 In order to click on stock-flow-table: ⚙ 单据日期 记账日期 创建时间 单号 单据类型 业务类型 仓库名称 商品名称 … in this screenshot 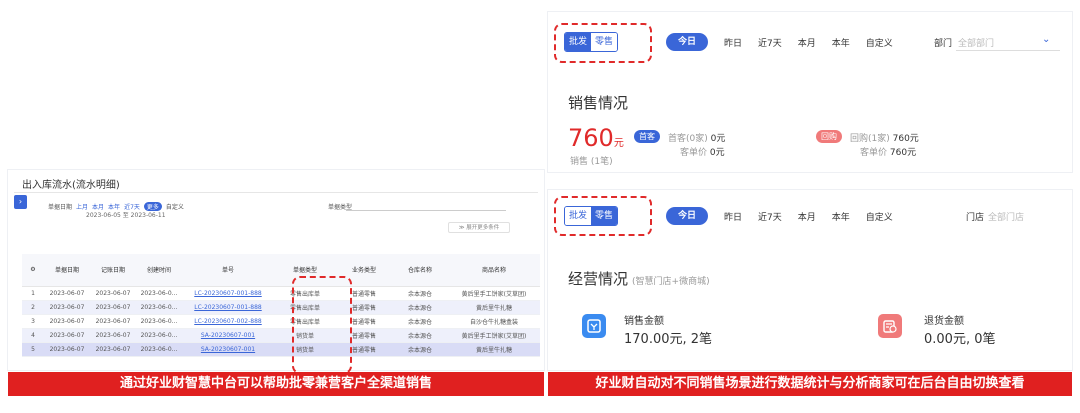, I will do `click(281, 305)`.